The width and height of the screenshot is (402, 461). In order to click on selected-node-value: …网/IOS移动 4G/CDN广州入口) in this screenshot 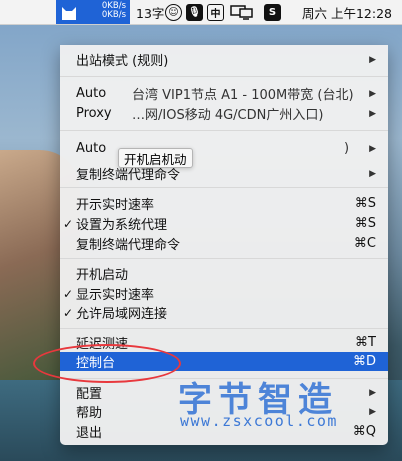, I will do `click(228, 115)`.